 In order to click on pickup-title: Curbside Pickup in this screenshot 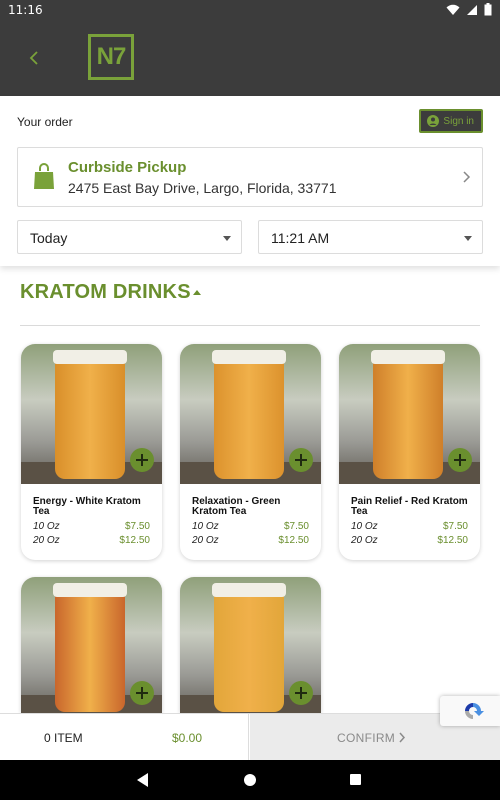, I will do `click(127, 167)`.